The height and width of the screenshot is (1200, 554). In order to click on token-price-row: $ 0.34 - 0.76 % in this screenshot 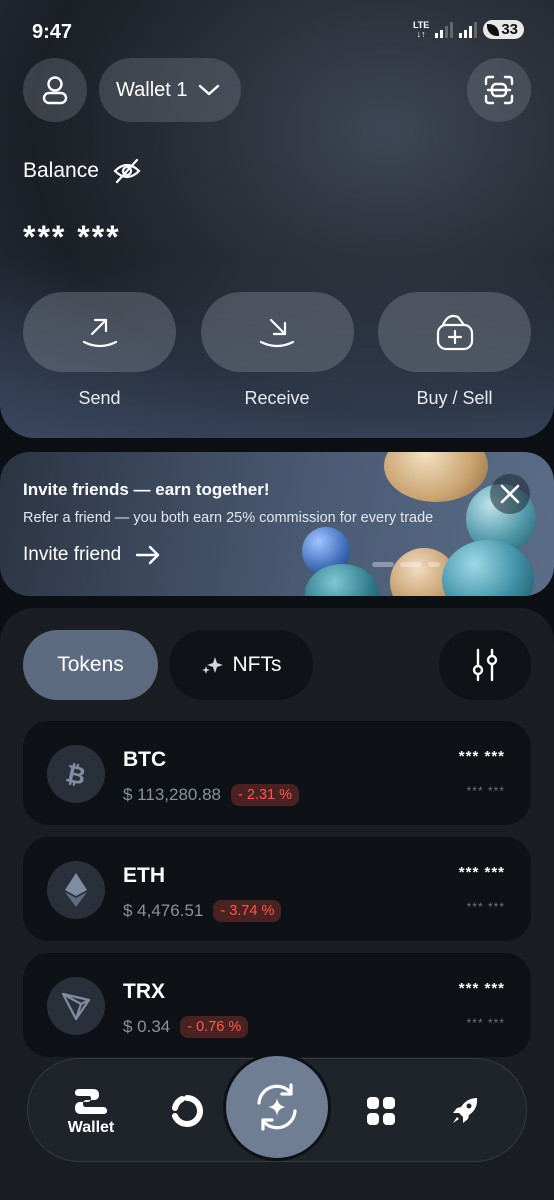, I will do `click(186, 1027)`.